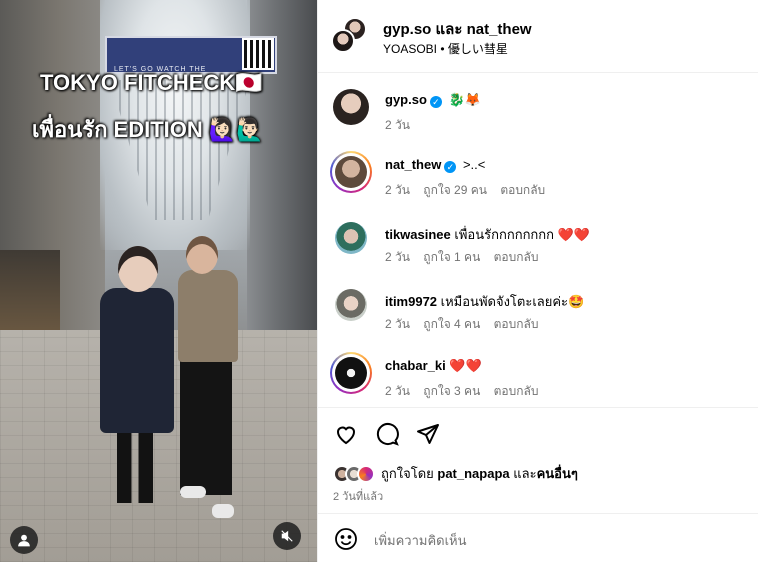  Describe the element at coordinates (415, 365) in the screenshot. I see `comment-username: chabar_ki` at that location.